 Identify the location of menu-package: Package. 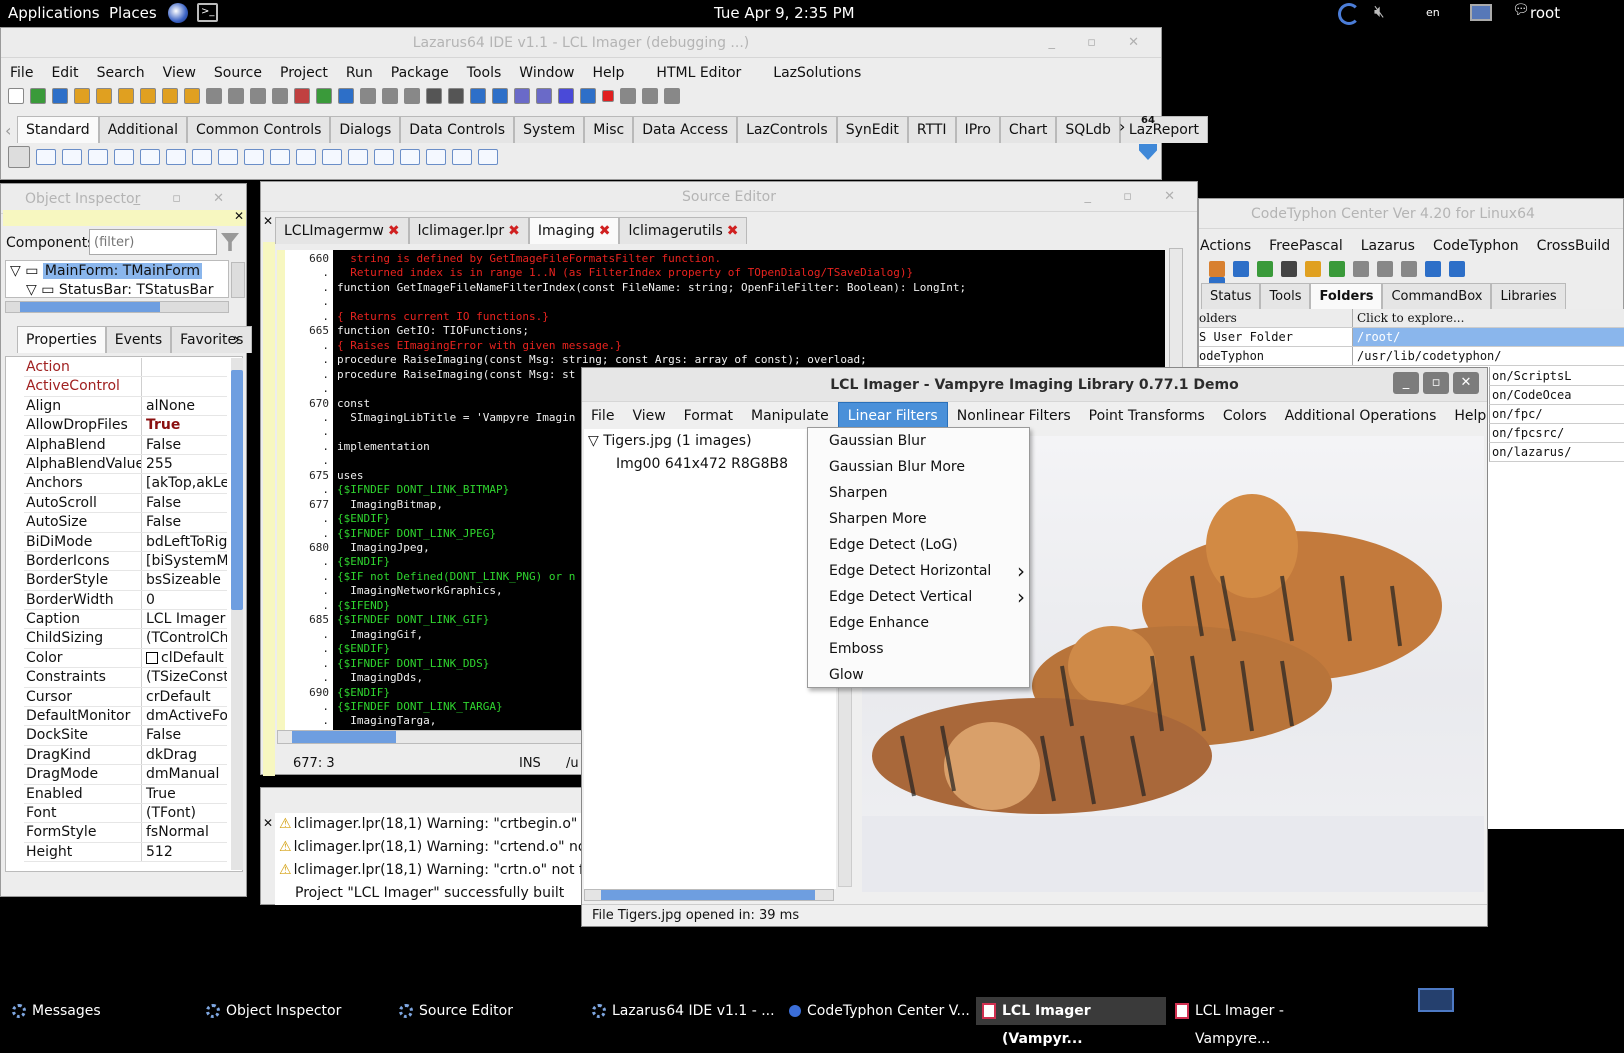
(420, 73).